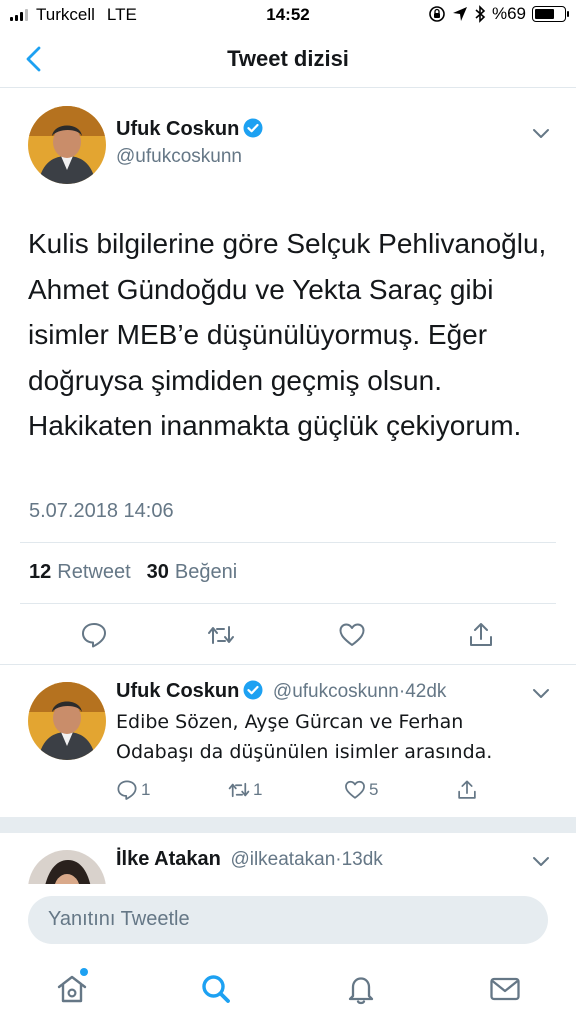  I want to click on reply-reply-count: 1, so click(146, 789).